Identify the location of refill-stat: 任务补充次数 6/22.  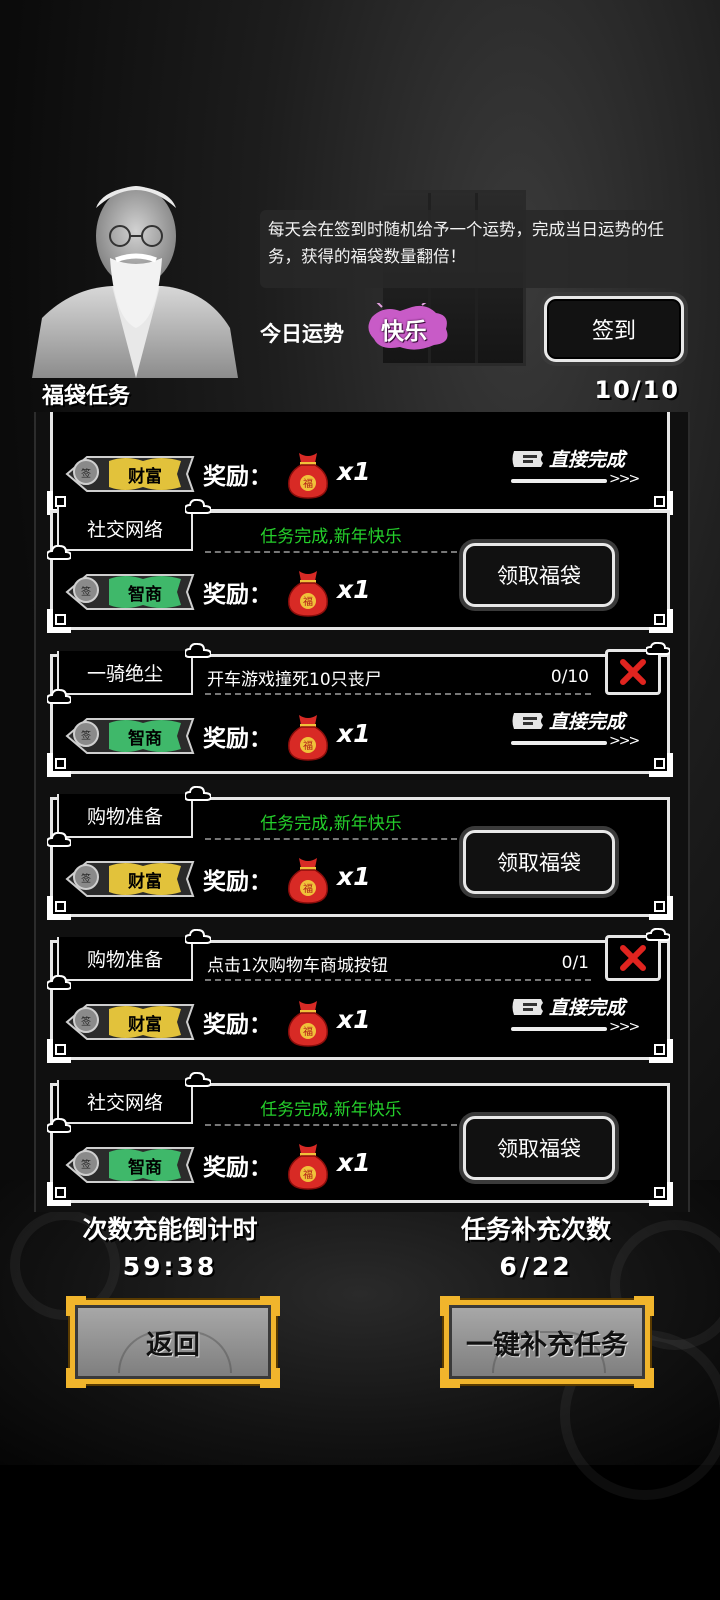
(536, 1245).